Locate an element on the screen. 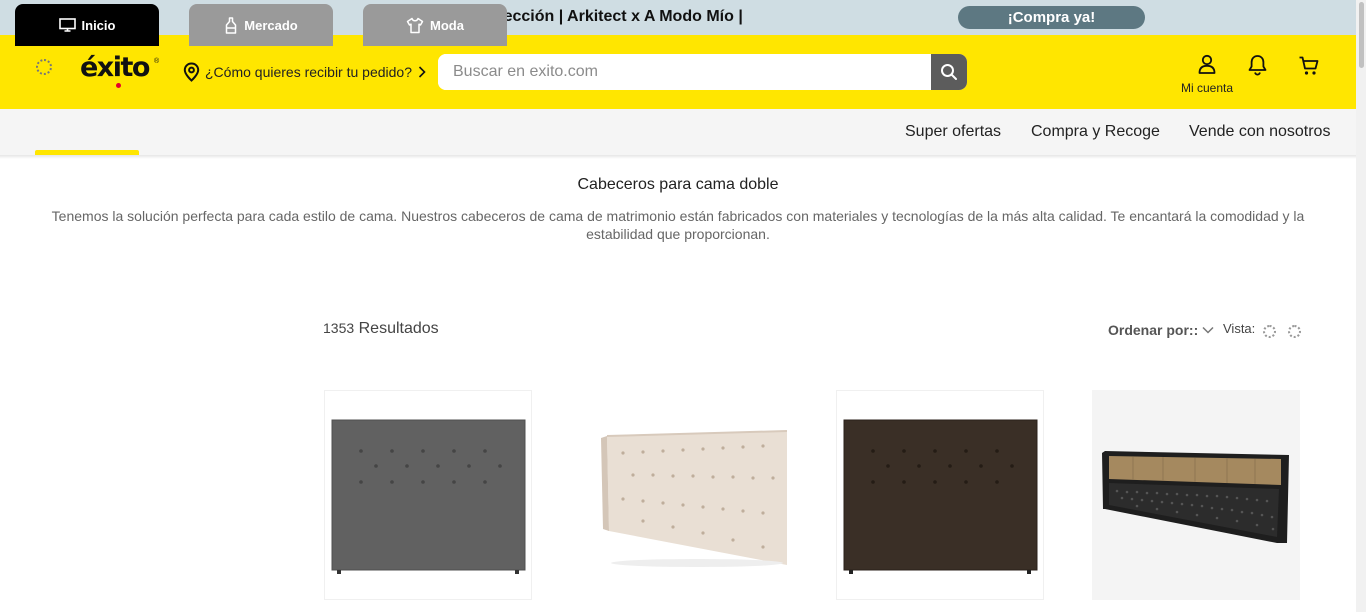  search-button is located at coordinates (949, 72).